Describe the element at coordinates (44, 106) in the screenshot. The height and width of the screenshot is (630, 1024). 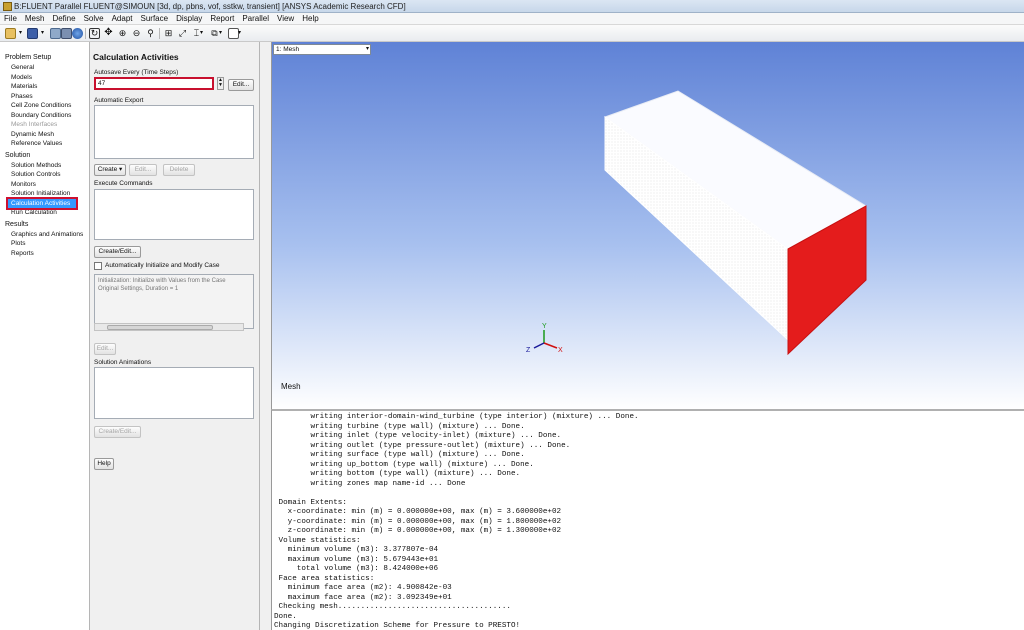
I see `tree-item-cell-zone-conditions: Cell Zone Conditions` at that location.